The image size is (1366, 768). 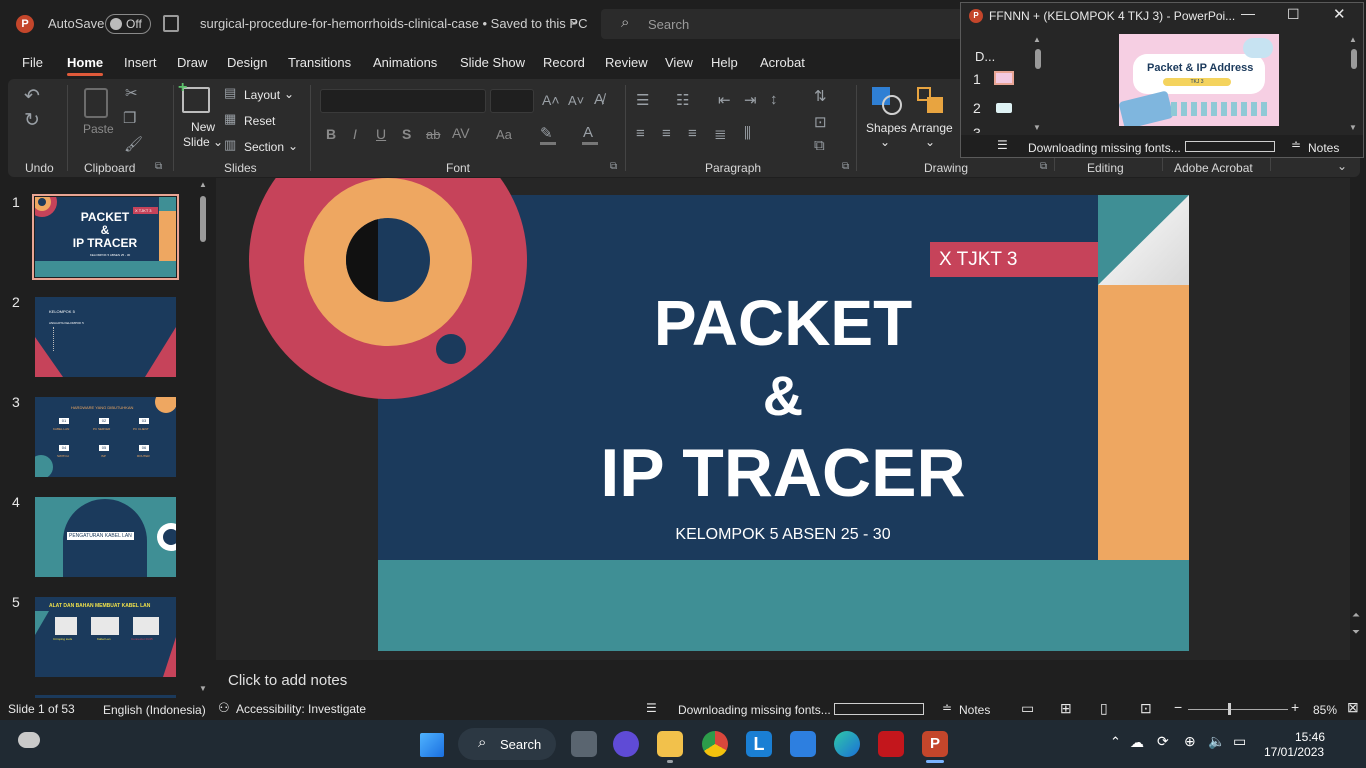 What do you see at coordinates (679, 62) in the screenshot?
I see `tab-view: View` at bounding box center [679, 62].